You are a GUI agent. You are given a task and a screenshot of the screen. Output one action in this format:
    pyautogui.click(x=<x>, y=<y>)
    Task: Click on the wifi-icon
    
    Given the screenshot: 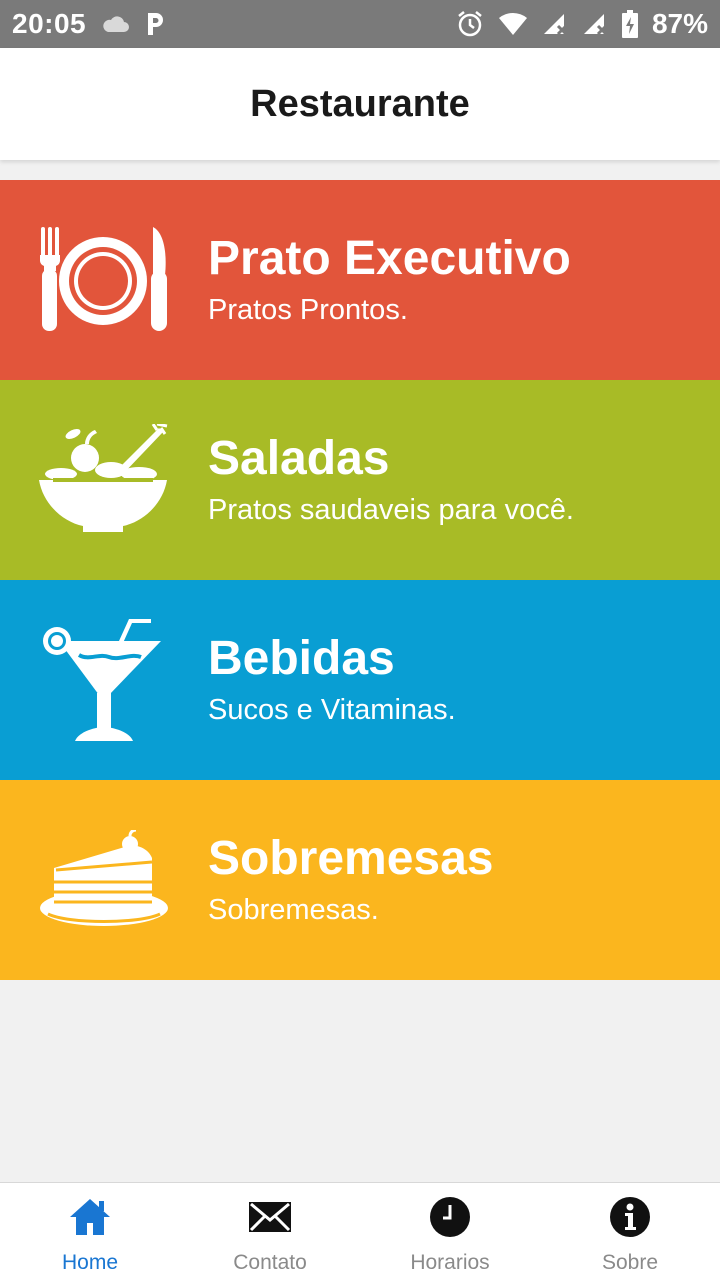 What is the action you would take?
    pyautogui.click(x=513, y=24)
    